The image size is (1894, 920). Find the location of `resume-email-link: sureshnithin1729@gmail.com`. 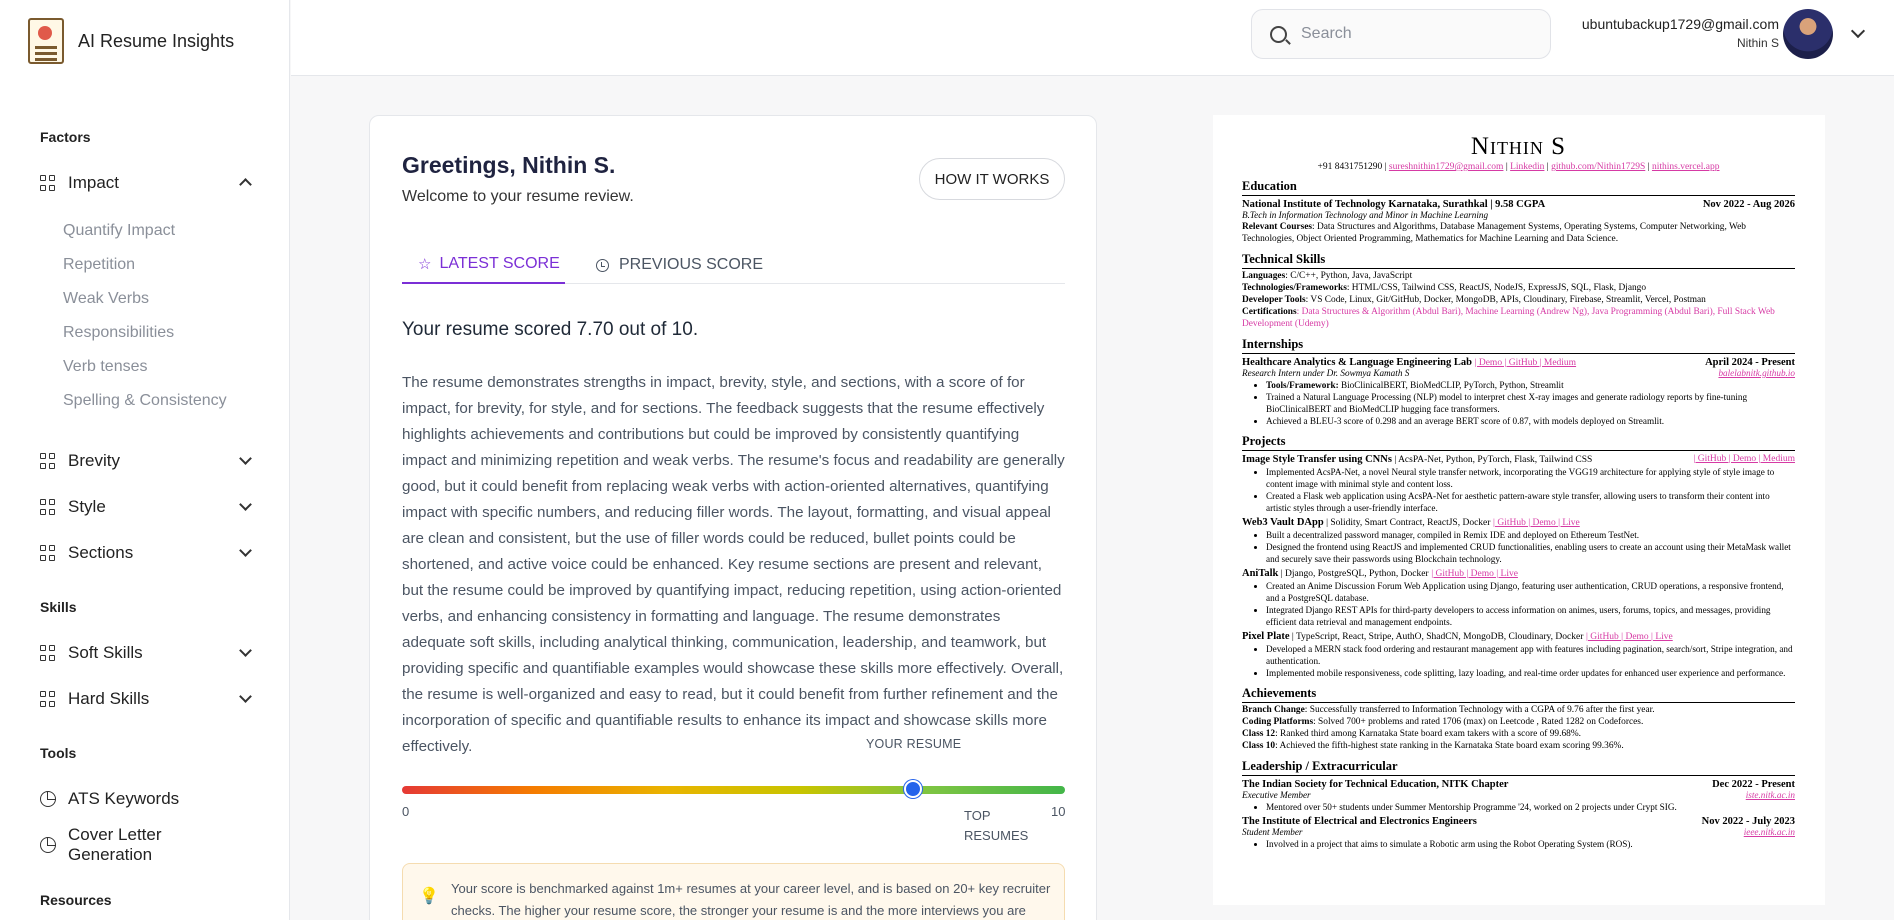

resume-email-link: sureshnithin1729@gmail.com is located at coordinates (1446, 167).